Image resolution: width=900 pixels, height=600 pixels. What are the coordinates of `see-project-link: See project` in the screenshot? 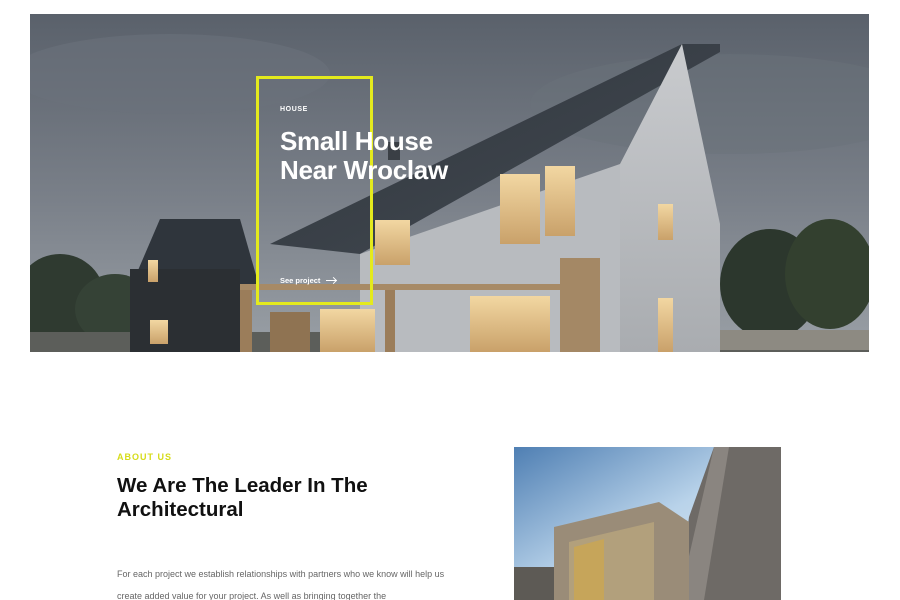 It's located at (308, 280).